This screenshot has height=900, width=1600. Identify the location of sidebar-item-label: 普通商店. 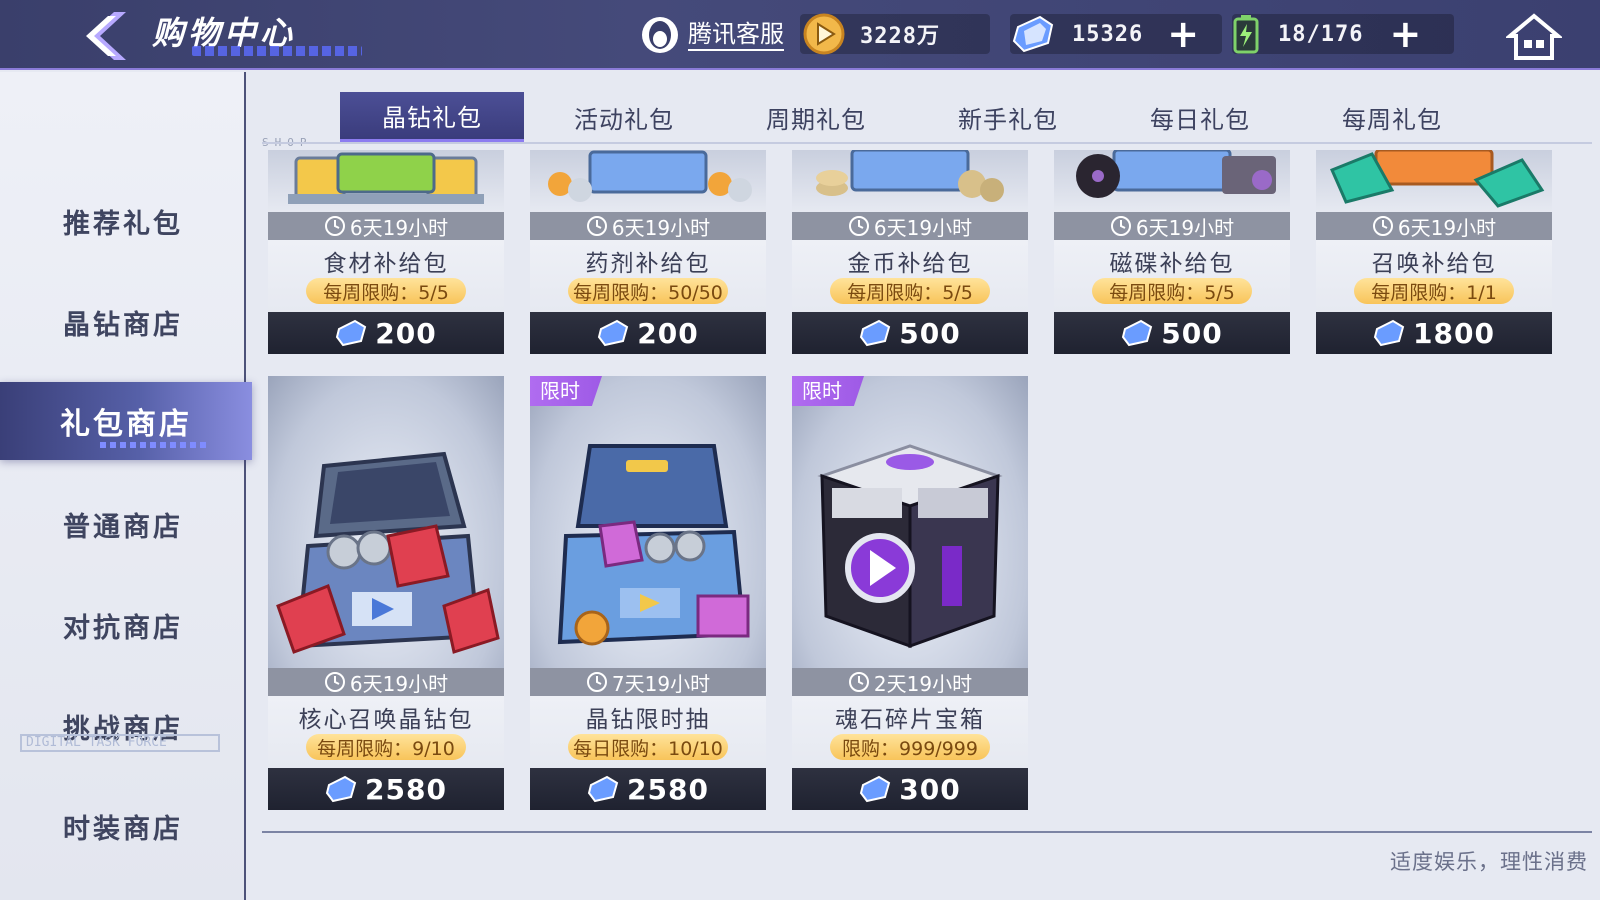
(123, 527).